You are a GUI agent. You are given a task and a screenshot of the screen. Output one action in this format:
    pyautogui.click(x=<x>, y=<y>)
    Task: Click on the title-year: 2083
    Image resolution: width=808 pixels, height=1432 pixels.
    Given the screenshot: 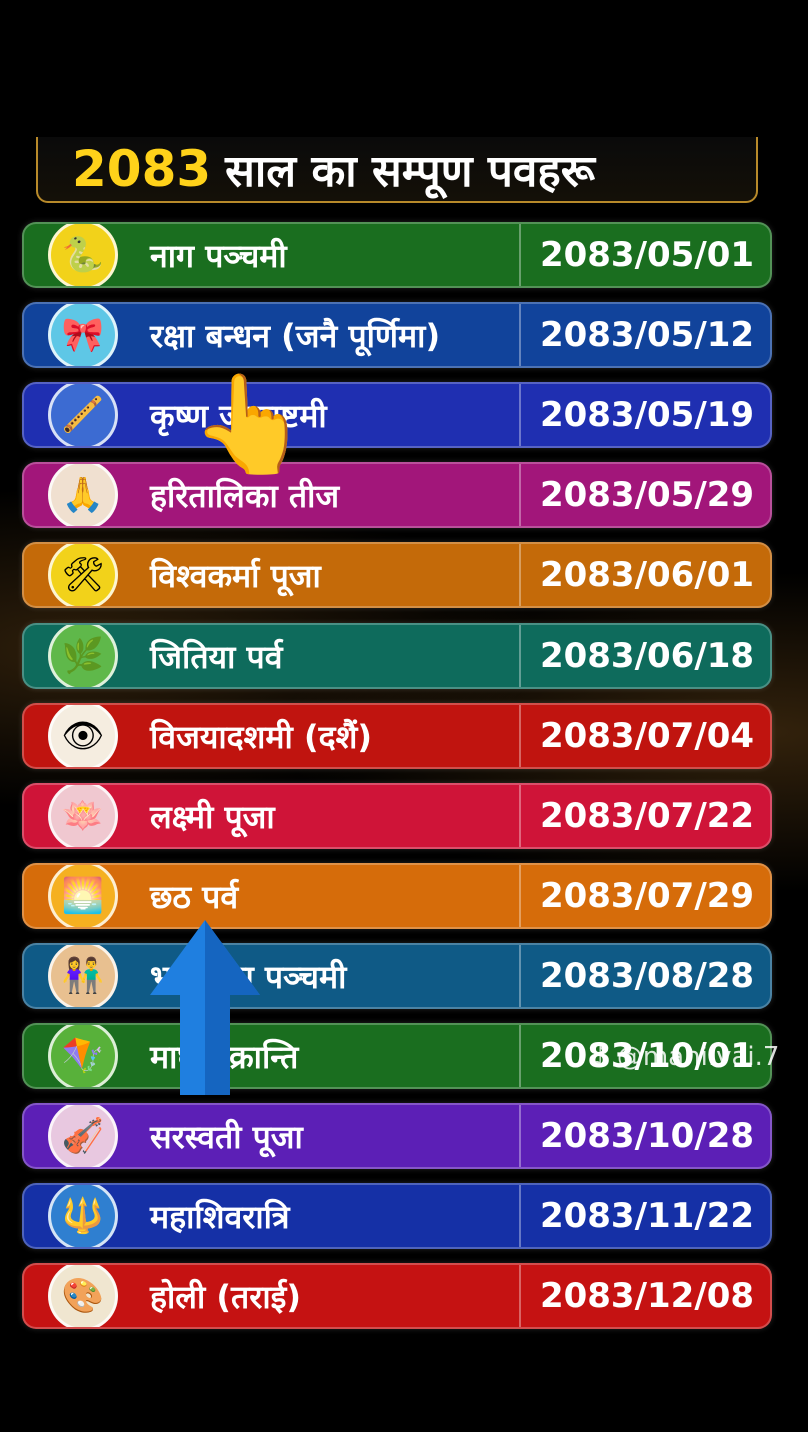 What is the action you would take?
    pyautogui.click(x=142, y=169)
    